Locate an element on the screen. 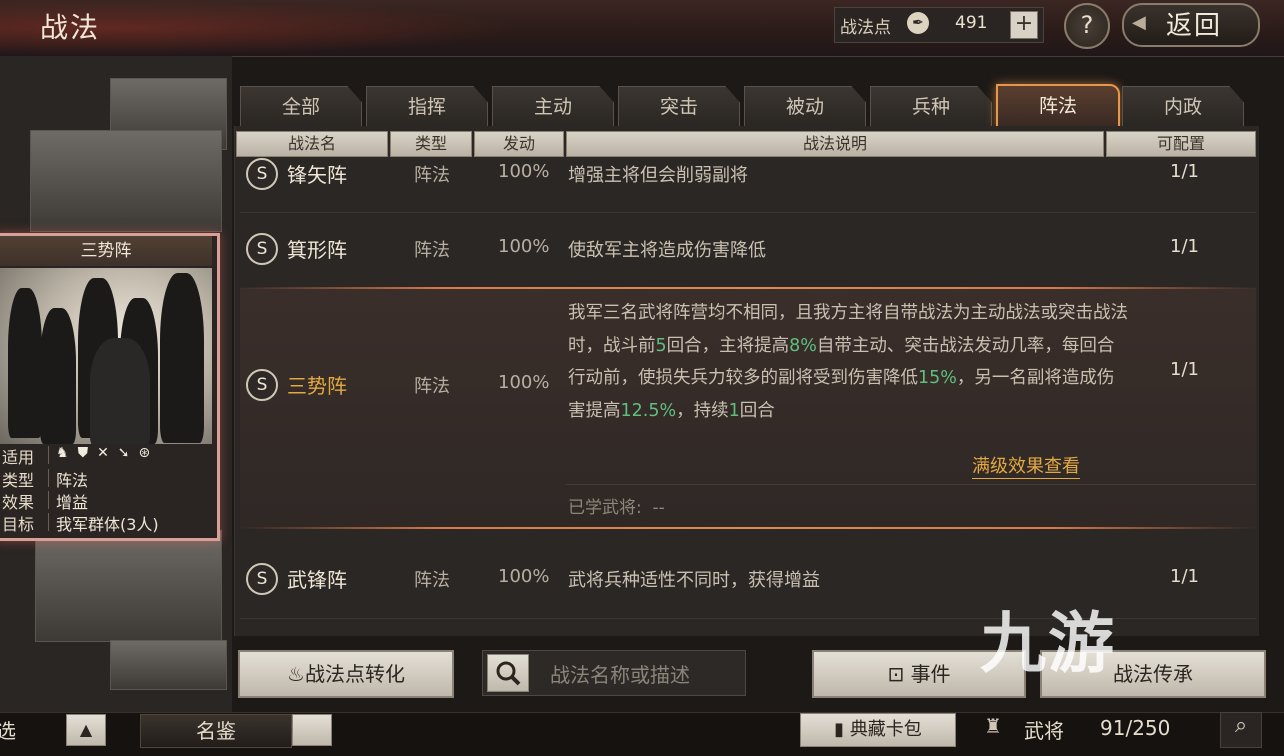 Image resolution: width=1284 pixels, height=756 pixels. shield-icon: ⛊ is located at coordinates (87, 453).